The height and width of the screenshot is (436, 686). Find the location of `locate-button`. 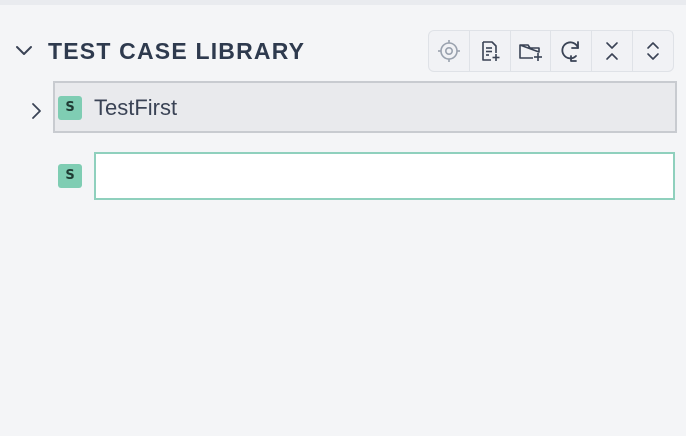

locate-button is located at coordinates (449, 51).